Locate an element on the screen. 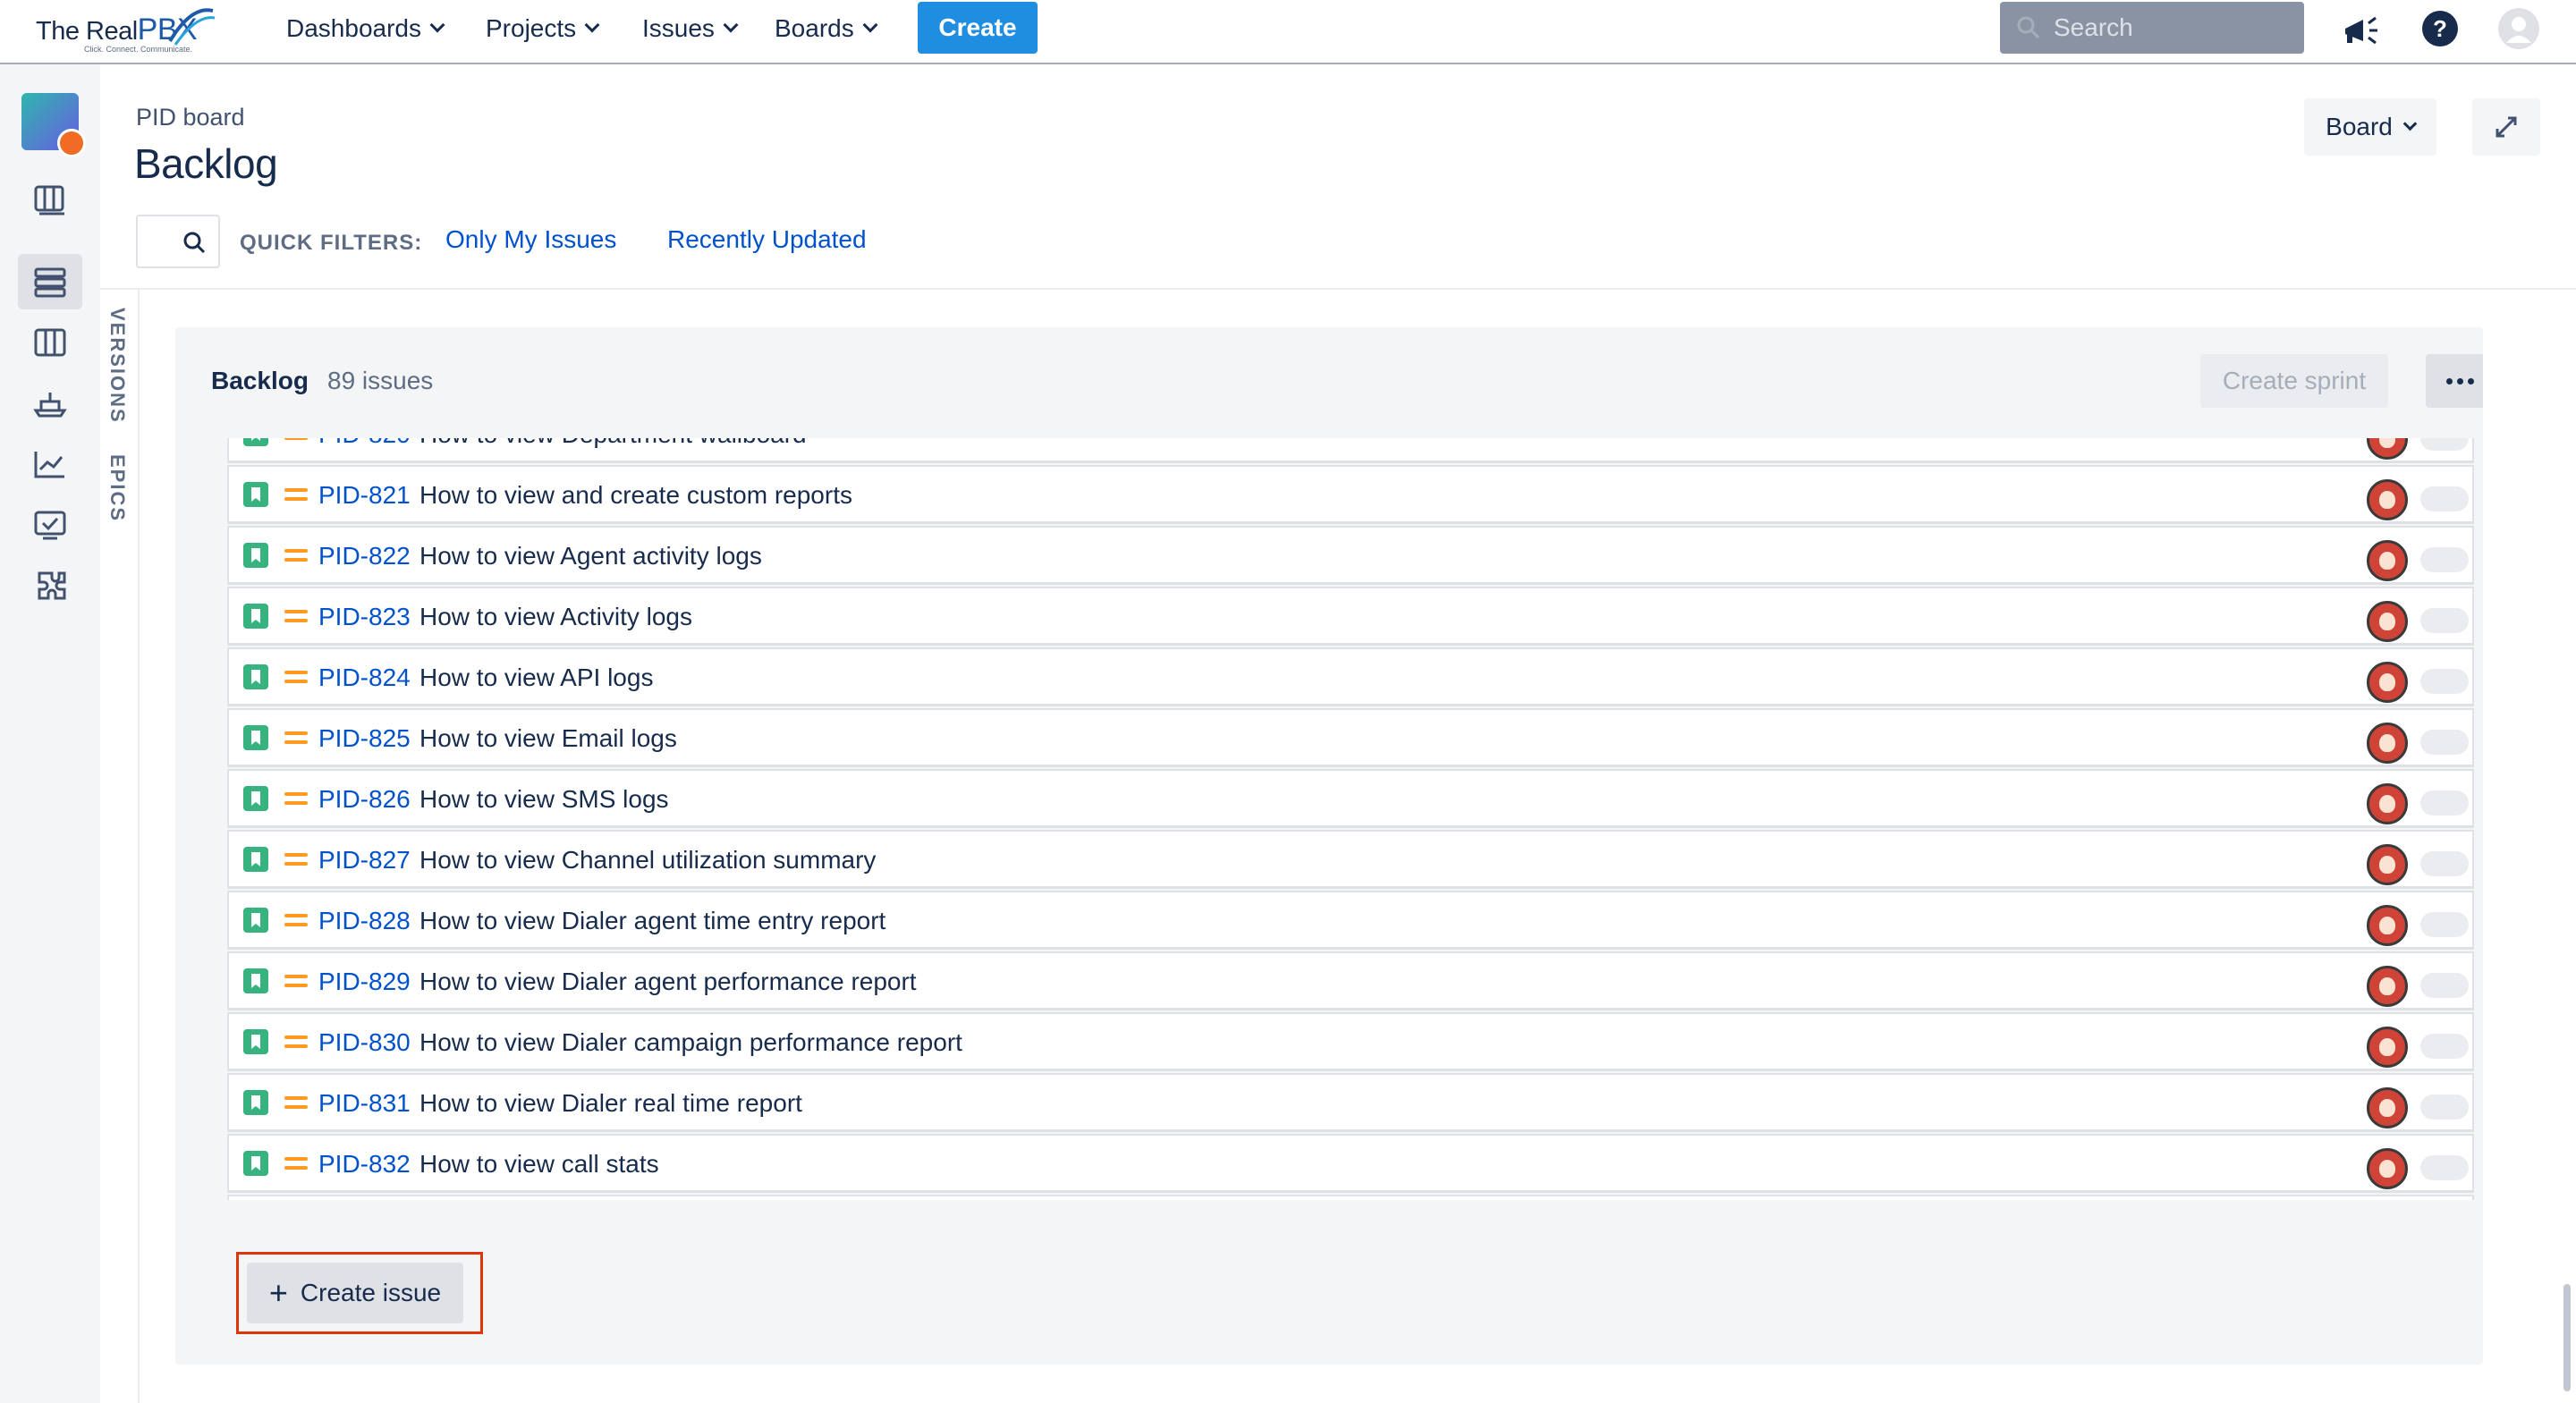  issue-summary: How to view Channel utilization summary is located at coordinates (648, 860).